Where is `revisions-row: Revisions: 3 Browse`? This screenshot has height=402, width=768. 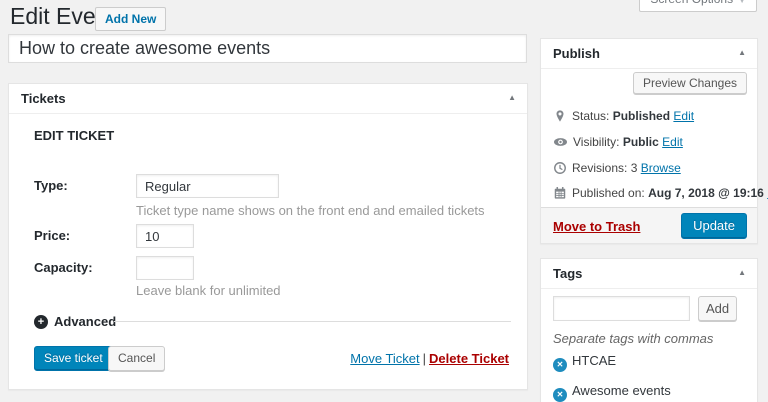 revisions-row: Revisions: 3 Browse is located at coordinates (617, 168).